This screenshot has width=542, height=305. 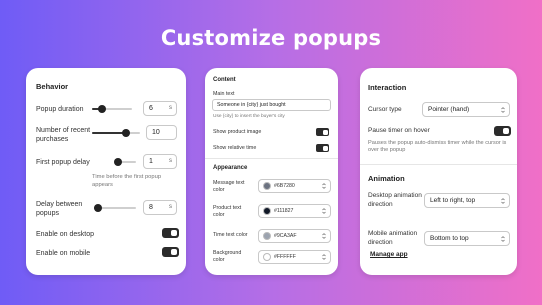 I want to click on bg-color-select: #FFFFFF, so click(x=294, y=257).